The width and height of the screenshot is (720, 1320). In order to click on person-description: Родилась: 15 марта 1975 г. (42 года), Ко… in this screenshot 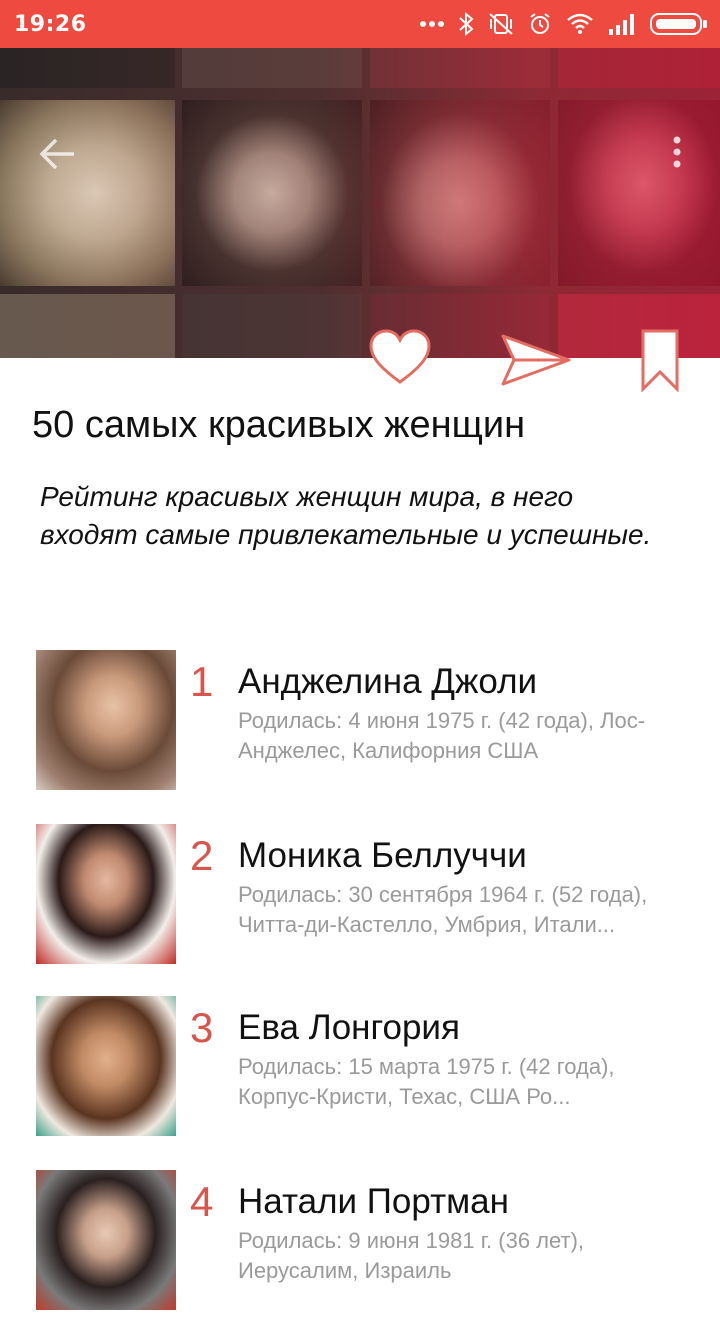, I will do `click(426, 1081)`.